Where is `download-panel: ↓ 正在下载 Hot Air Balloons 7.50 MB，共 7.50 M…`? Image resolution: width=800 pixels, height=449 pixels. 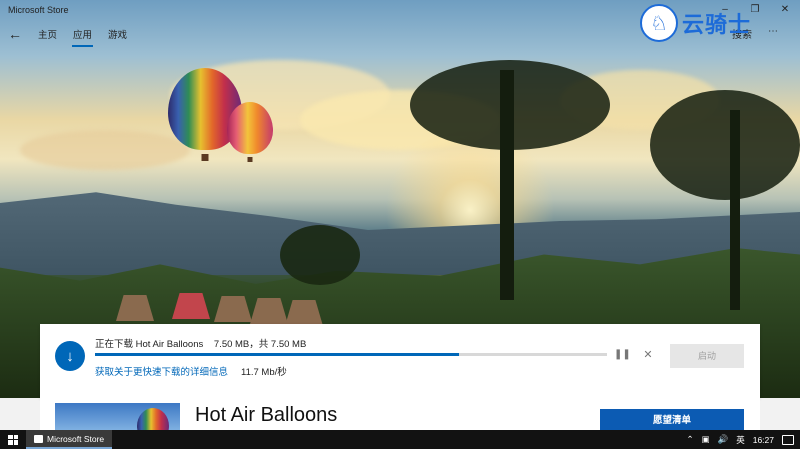
download-panel: ↓ 正在下载 Hot Air Balloons 7.50 MB，共 7.50 M… is located at coordinates (400, 361).